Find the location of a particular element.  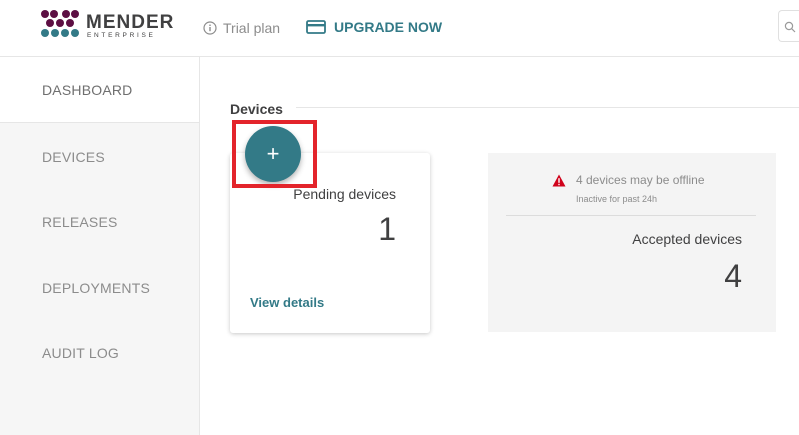

pending-devices-label: Pending devices is located at coordinates (344, 194).